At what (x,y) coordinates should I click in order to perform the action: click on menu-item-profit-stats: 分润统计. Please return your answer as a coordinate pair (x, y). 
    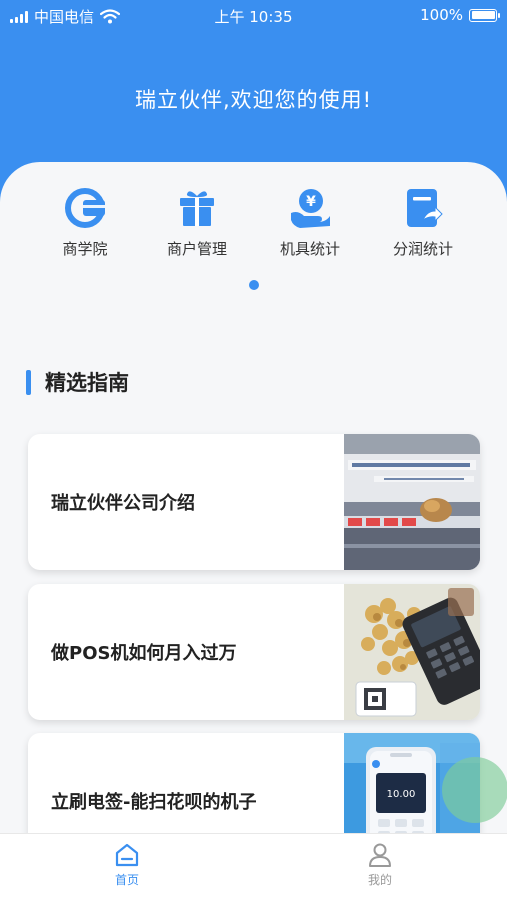
    Looking at the image, I should click on (423, 222).